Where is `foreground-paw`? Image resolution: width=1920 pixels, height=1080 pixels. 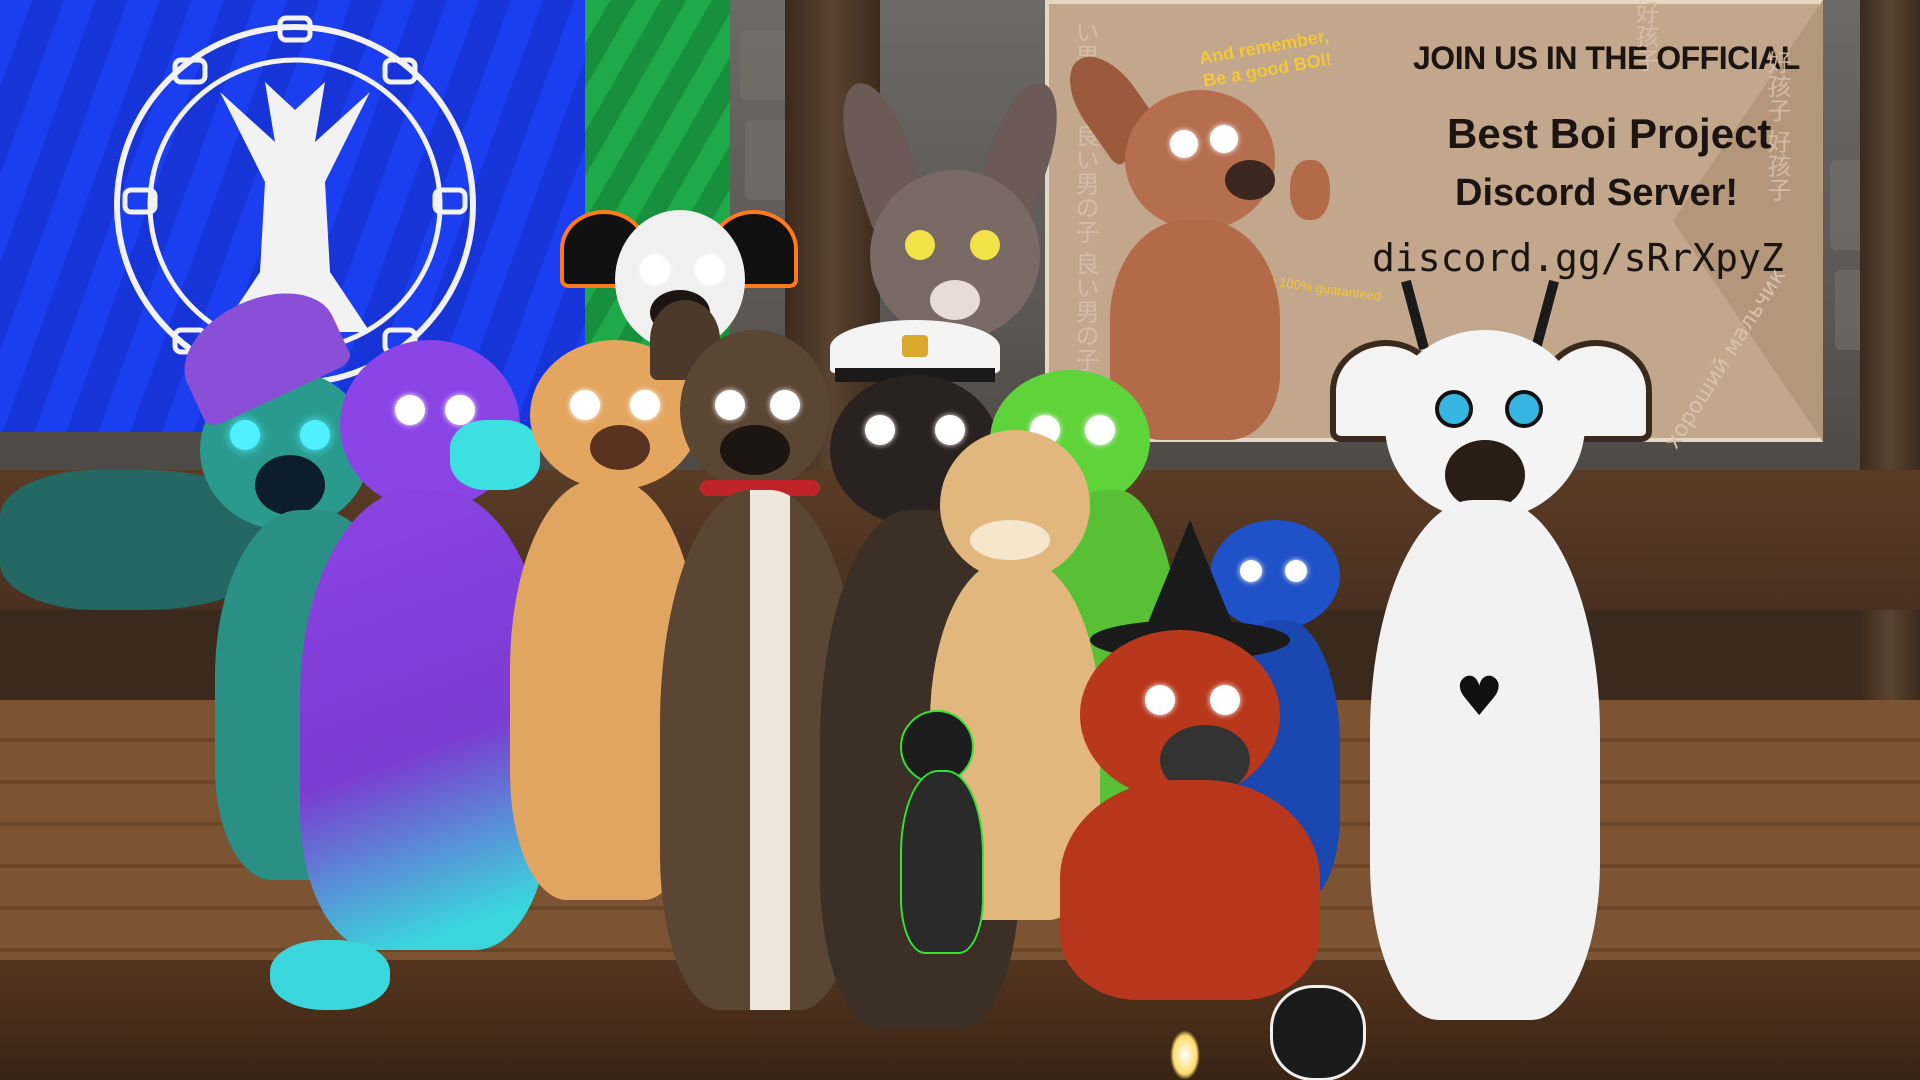 foreground-paw is located at coordinates (1318, 1032).